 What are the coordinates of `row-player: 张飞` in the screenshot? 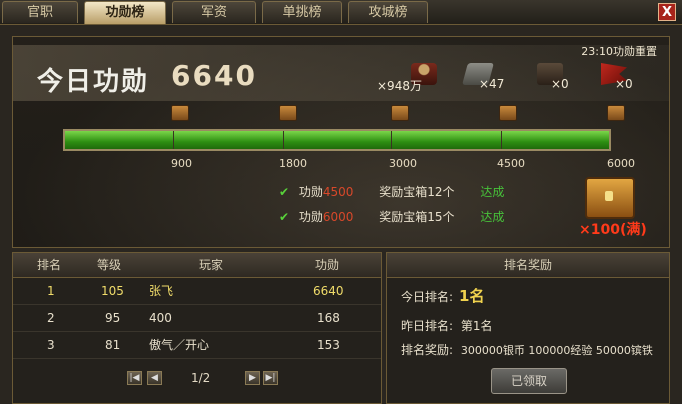 It's located at (161, 291).